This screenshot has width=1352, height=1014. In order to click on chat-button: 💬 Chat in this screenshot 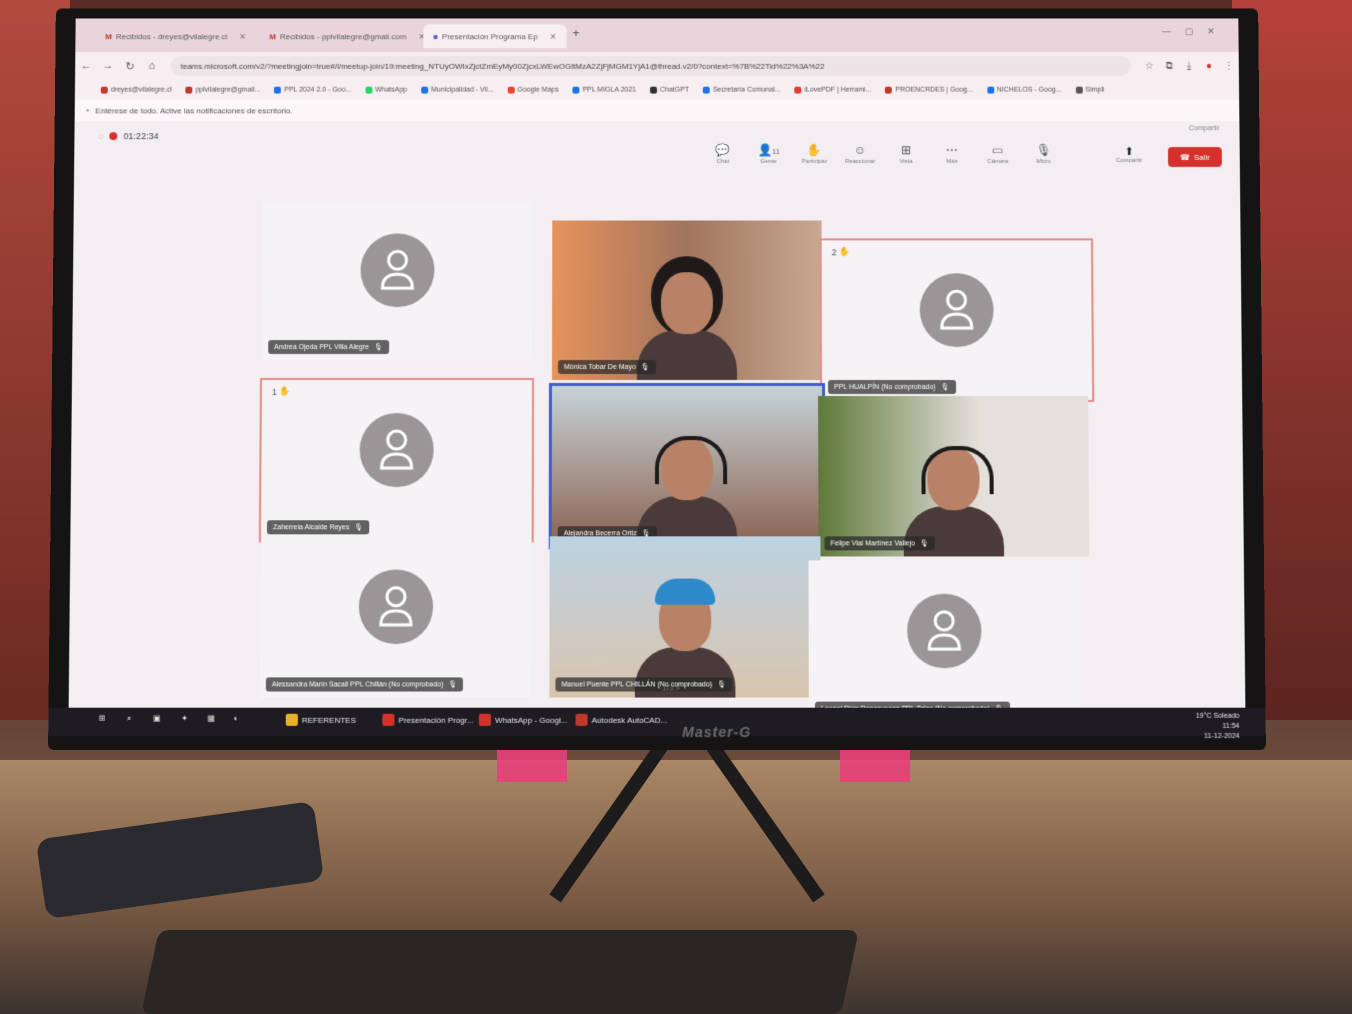, I will do `click(723, 154)`.